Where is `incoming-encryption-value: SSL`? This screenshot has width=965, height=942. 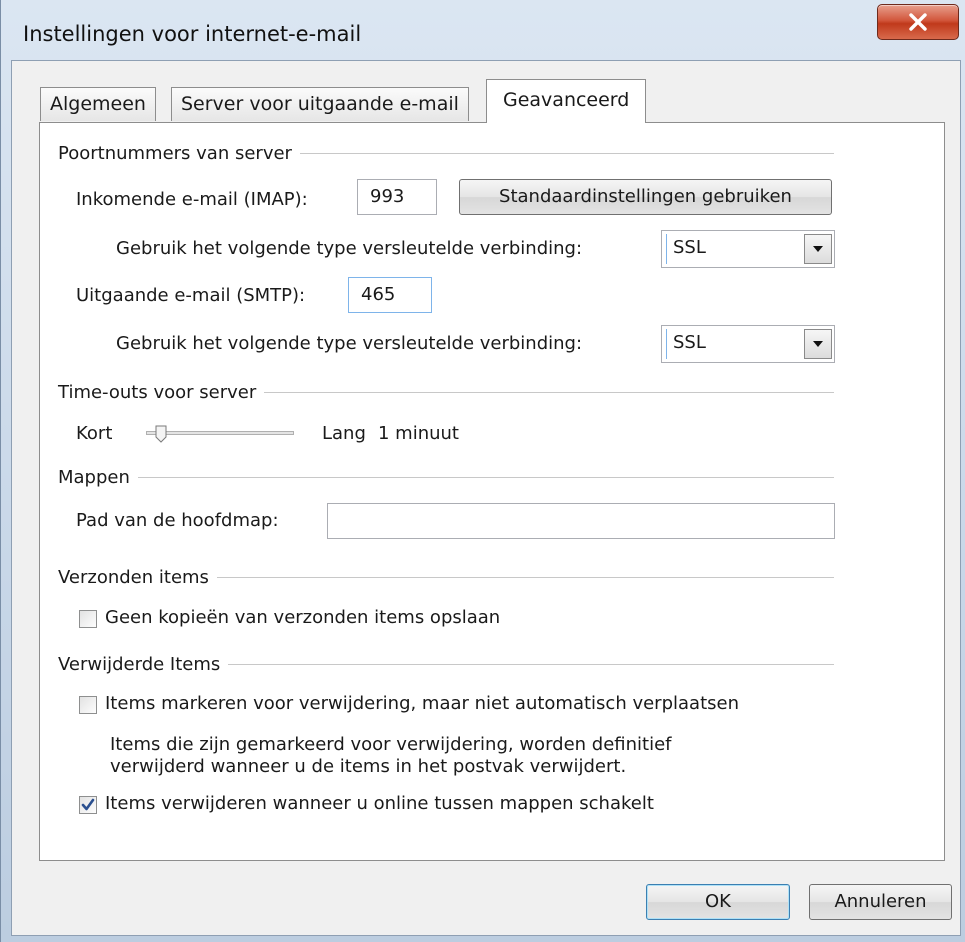
incoming-encryption-value: SSL is located at coordinates (686, 249).